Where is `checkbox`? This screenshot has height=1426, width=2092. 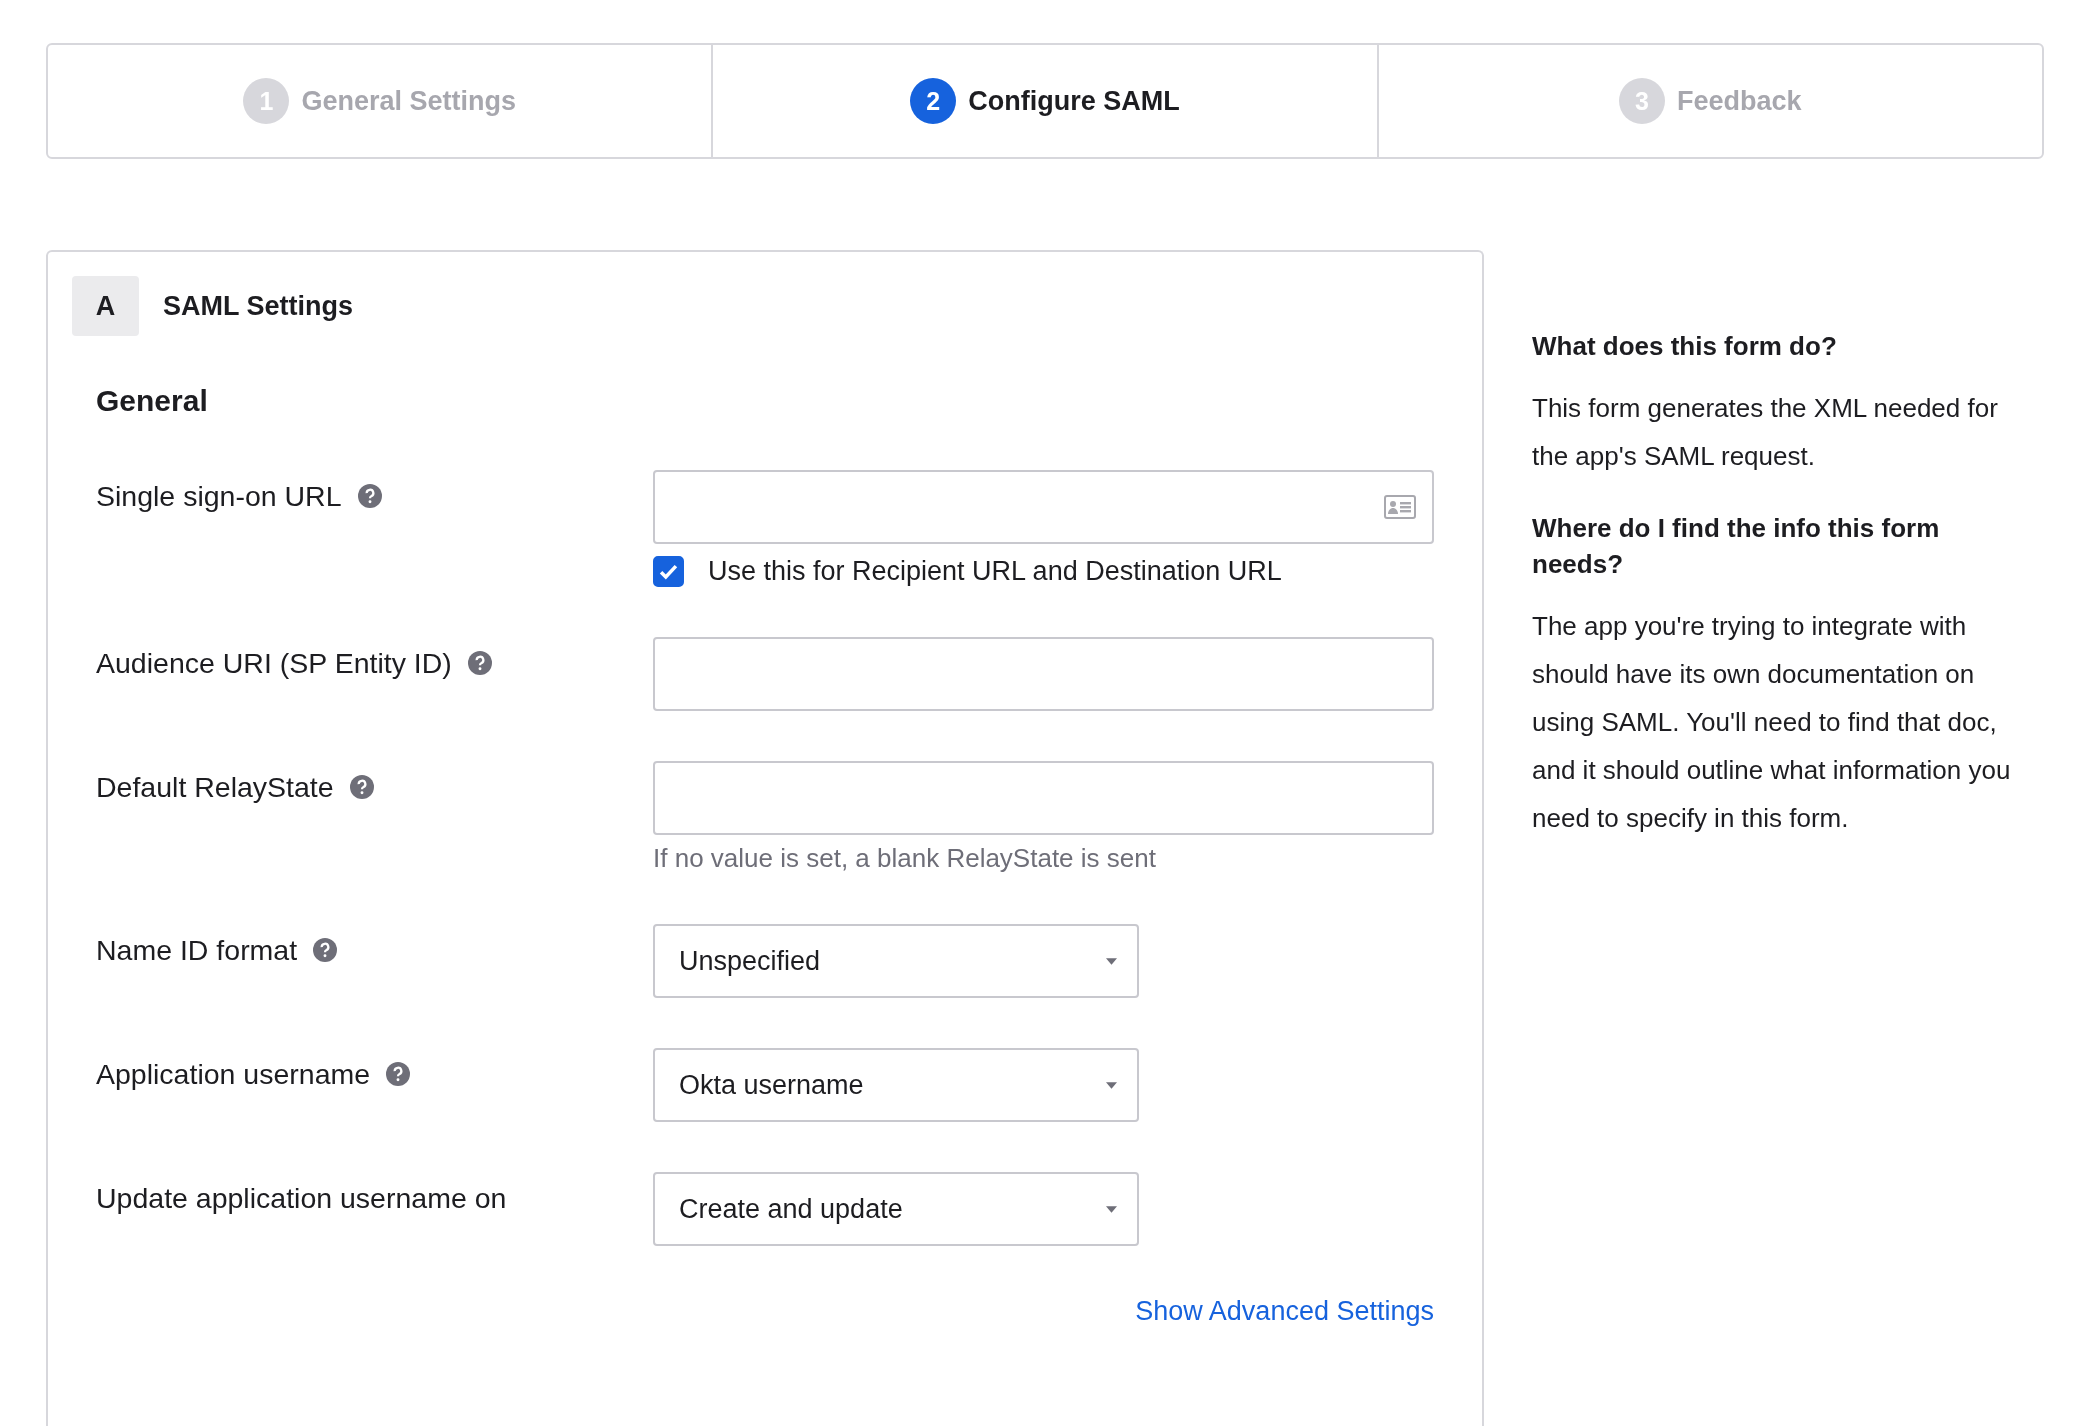 checkbox is located at coordinates (668, 571).